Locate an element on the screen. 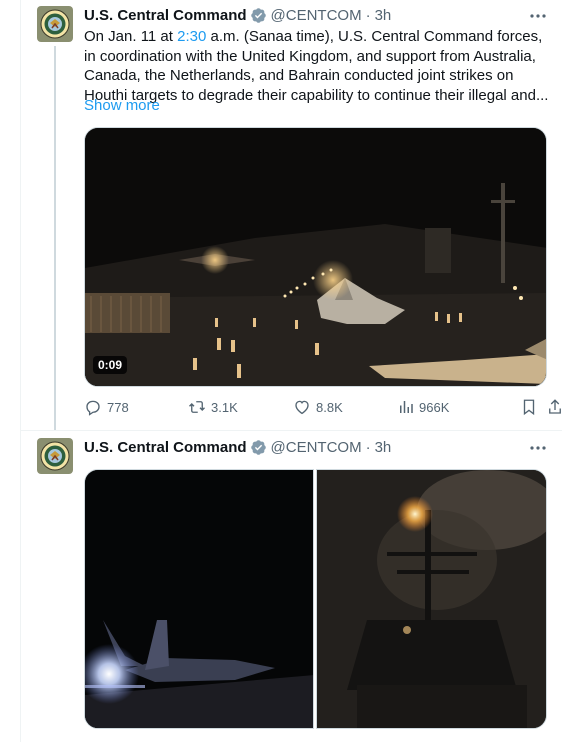 This screenshot has height=742, width=562. reply-button: 778 is located at coordinates (106, 407).